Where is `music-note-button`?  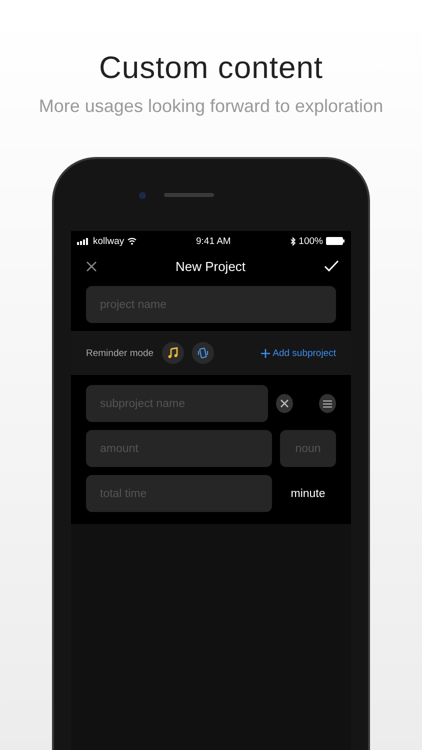
music-note-button is located at coordinates (173, 353).